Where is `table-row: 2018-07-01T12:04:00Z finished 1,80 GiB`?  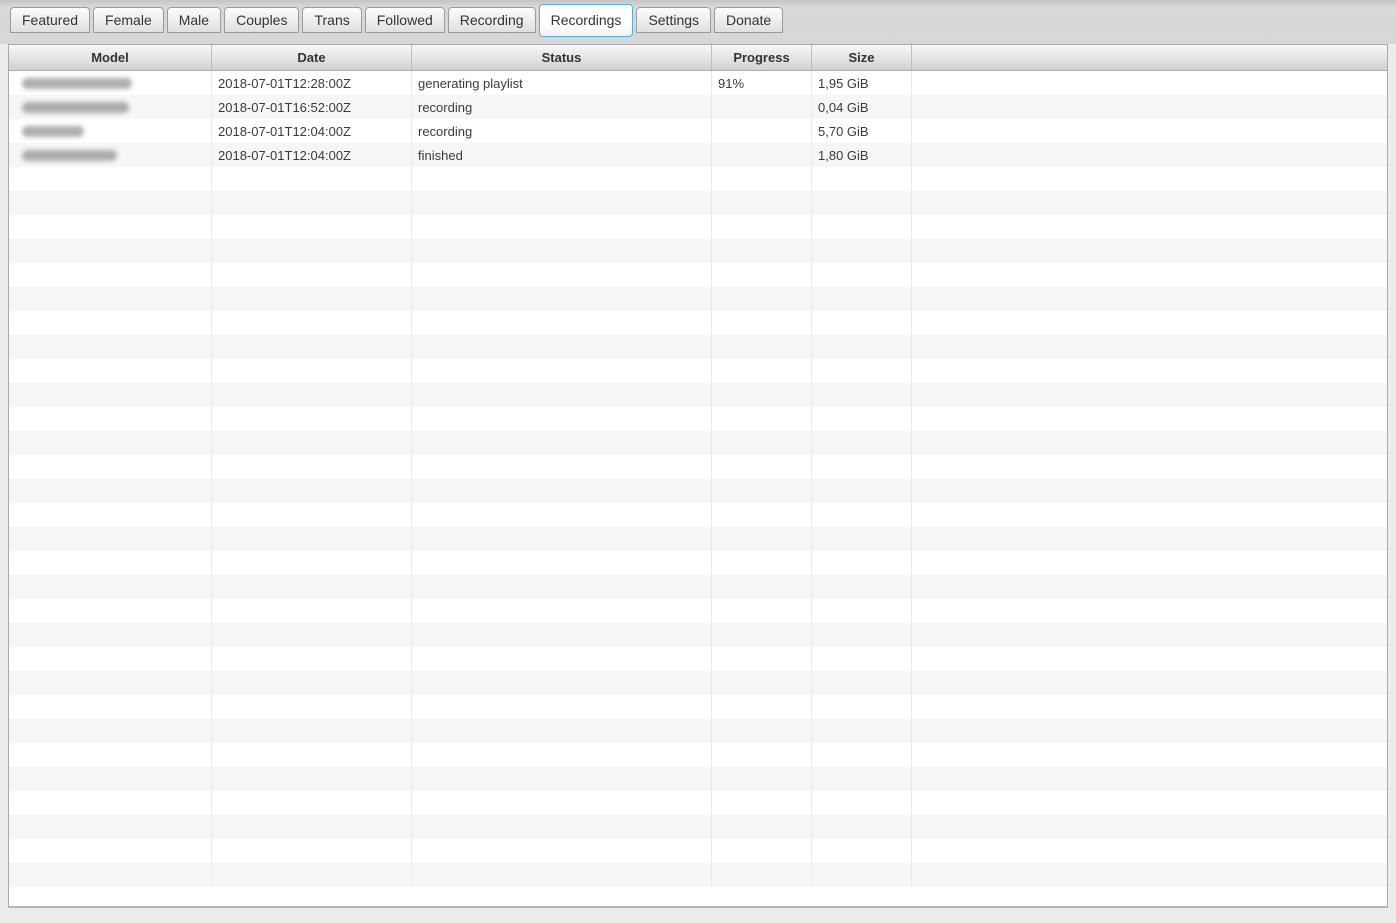
table-row: 2018-07-01T12:04:00Z finished 1,80 GiB is located at coordinates (698, 155).